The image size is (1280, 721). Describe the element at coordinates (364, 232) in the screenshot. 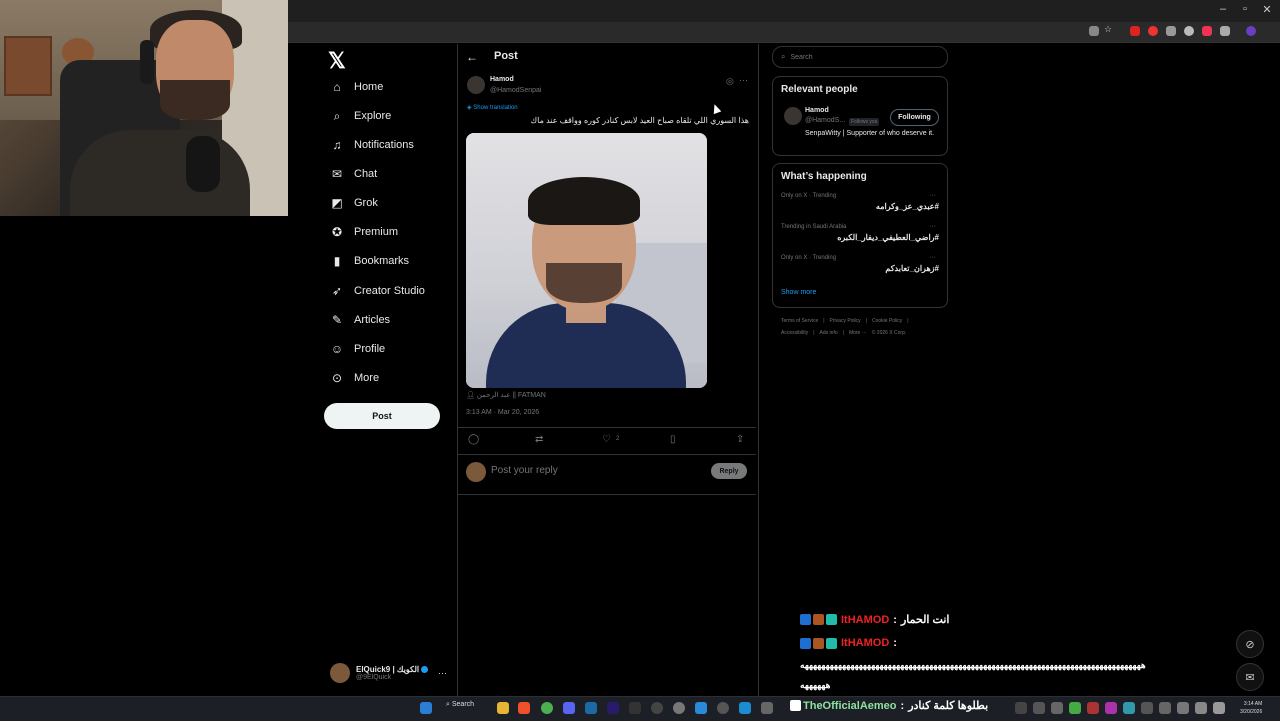

I see `nav-item-premium: ✪ Premium` at that location.